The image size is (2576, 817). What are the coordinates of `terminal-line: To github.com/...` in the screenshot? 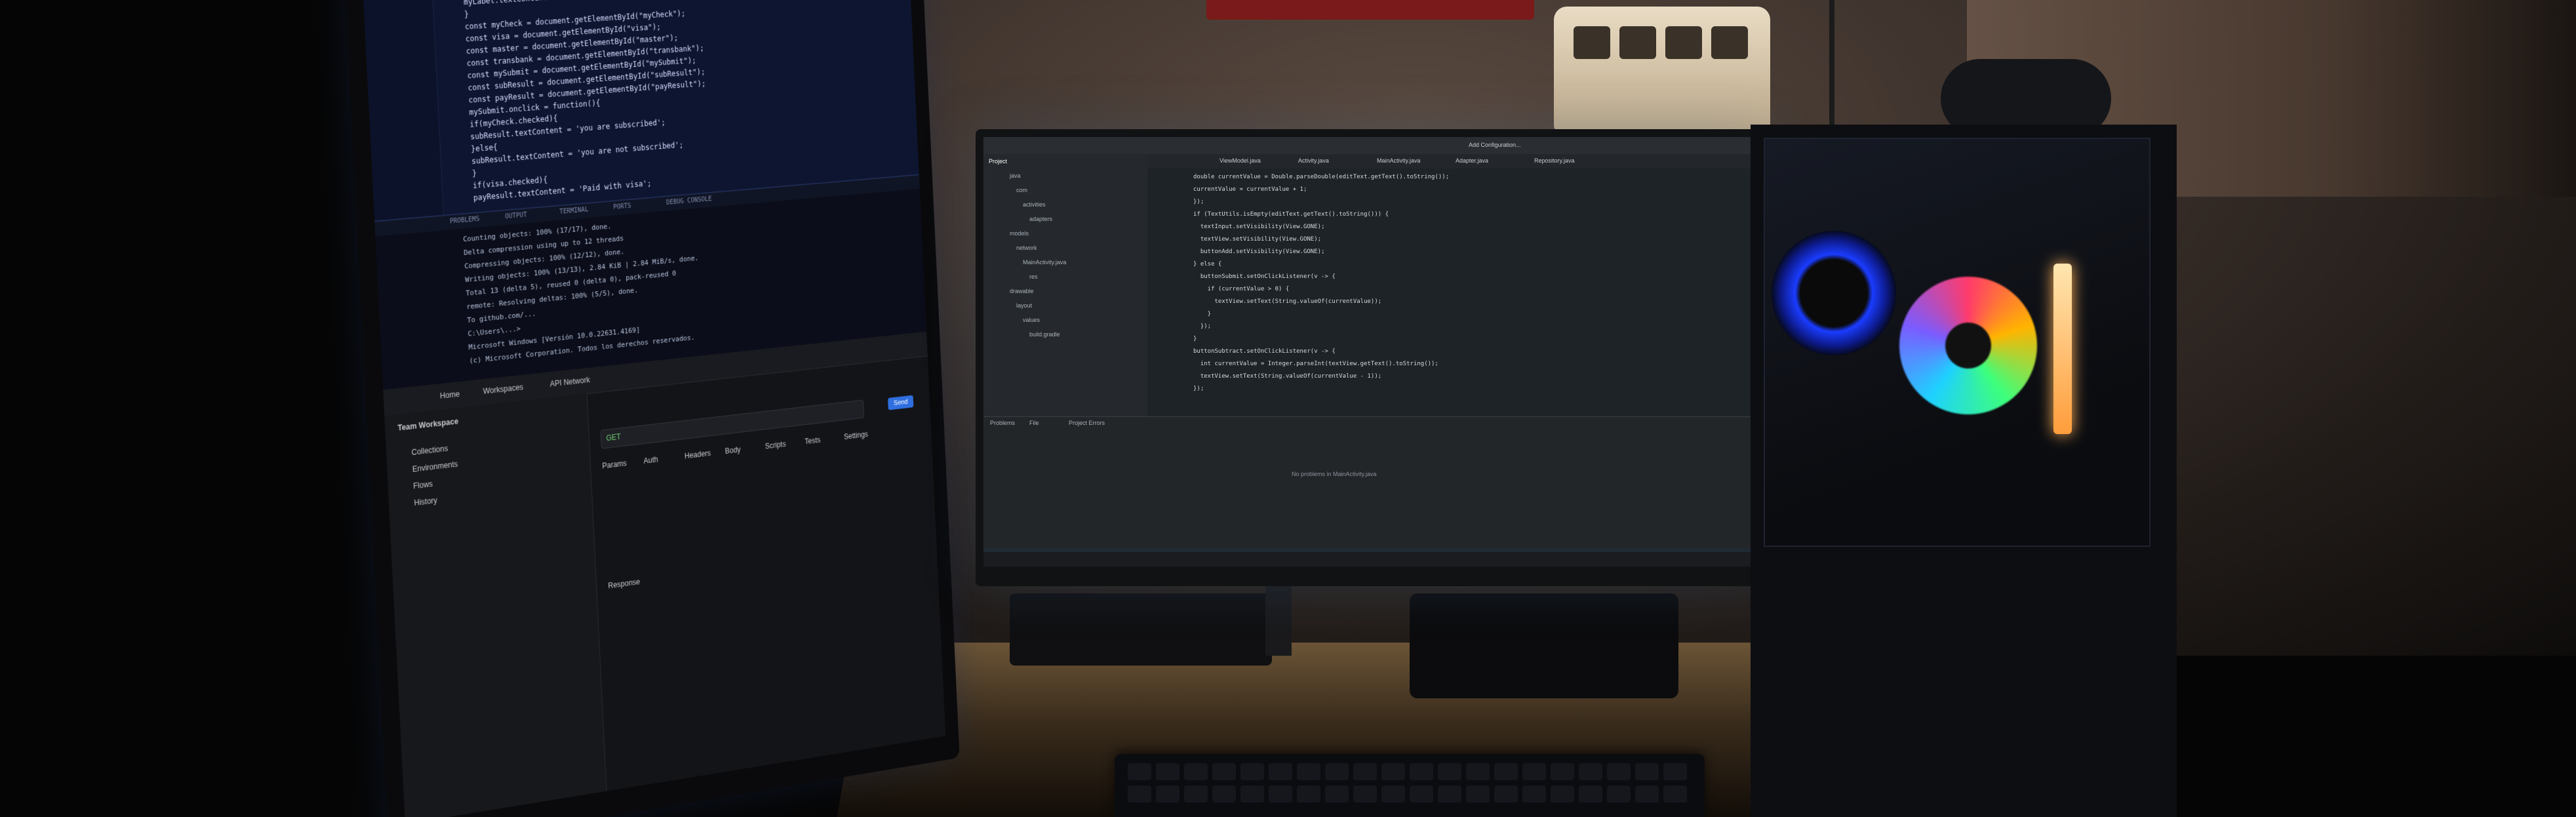 It's located at (501, 317).